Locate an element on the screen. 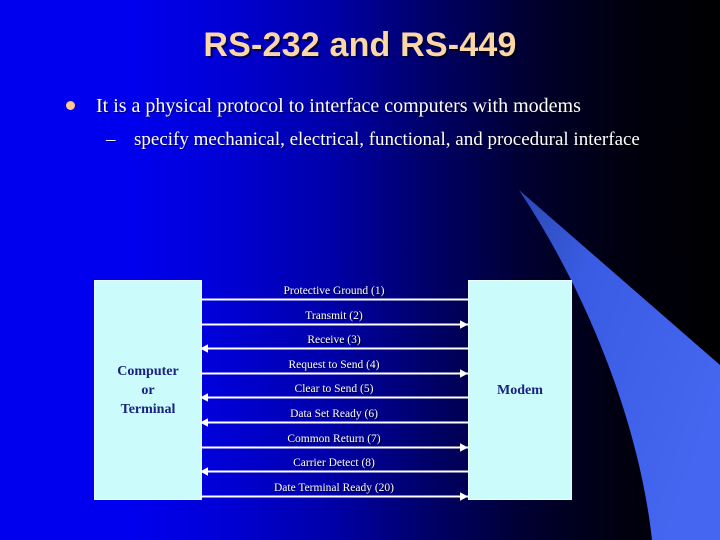 The image size is (720, 540). signal-label: Clear to Send (5) is located at coordinates (334, 388).